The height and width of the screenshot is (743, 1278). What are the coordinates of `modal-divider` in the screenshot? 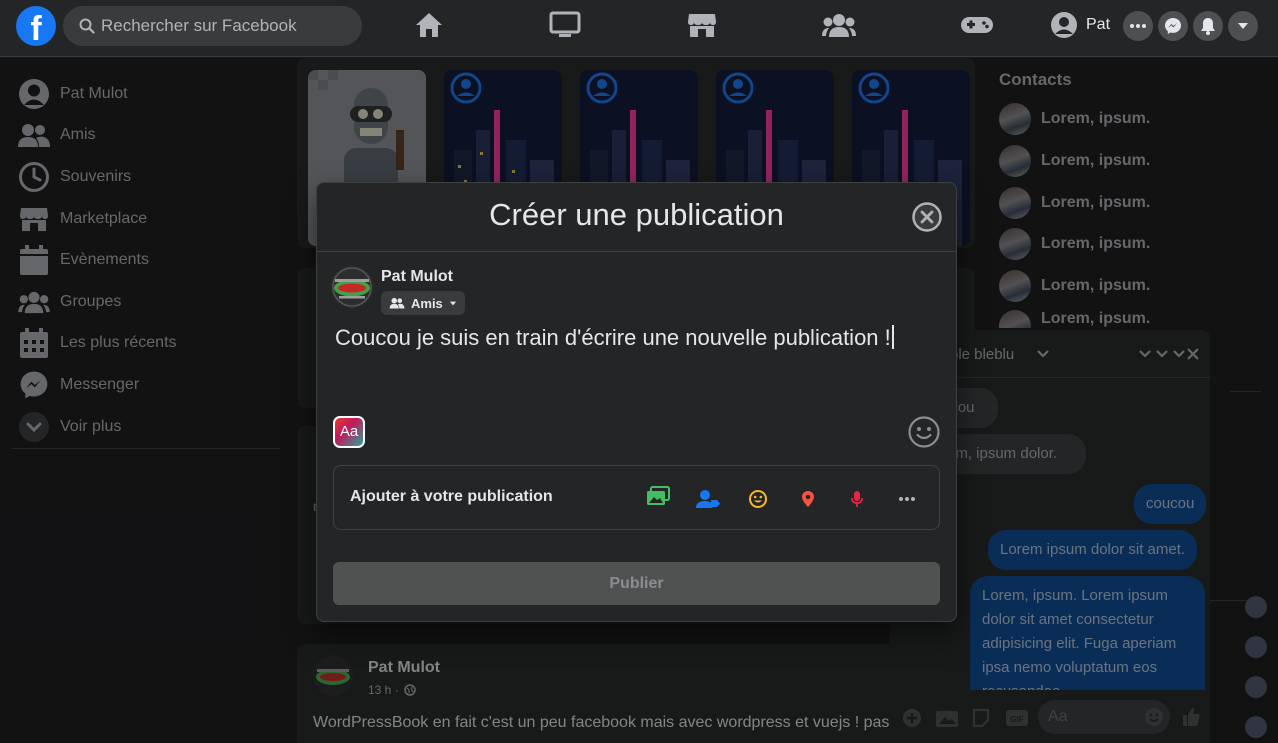 It's located at (636, 251).